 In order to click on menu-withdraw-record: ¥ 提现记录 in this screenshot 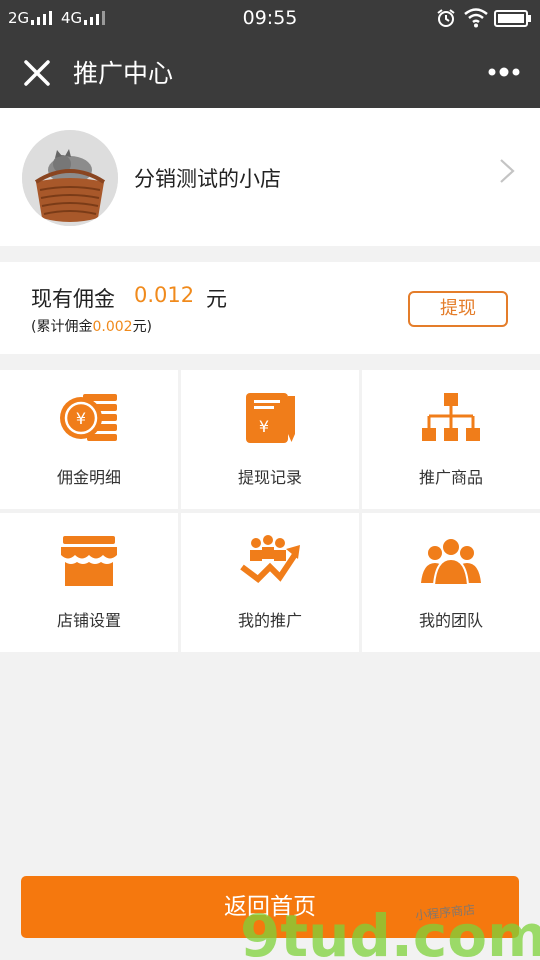, I will do `click(270, 439)`.